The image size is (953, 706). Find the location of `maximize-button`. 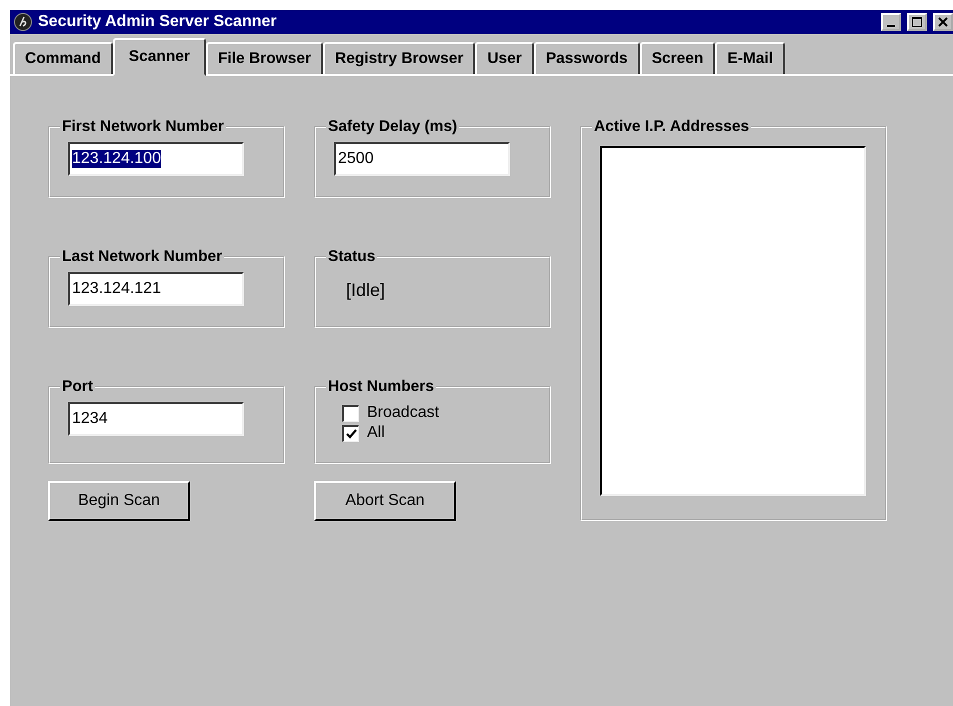

maximize-button is located at coordinates (917, 22).